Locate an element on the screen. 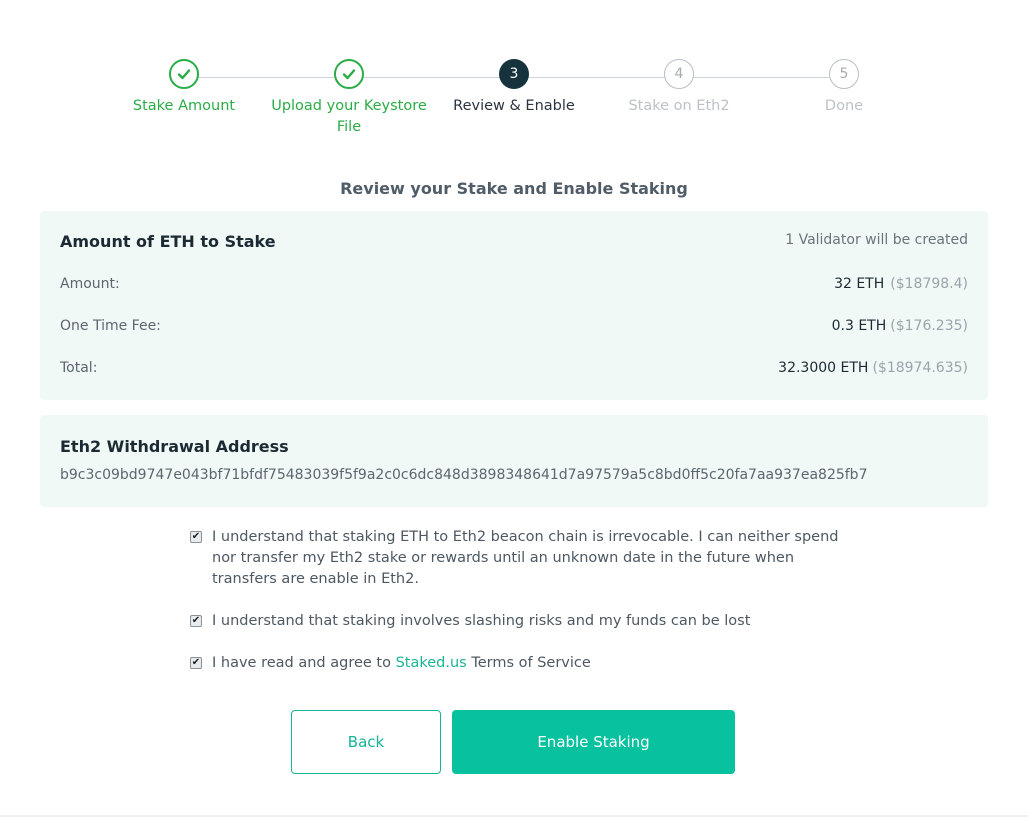  step-4: 4 Stake on Eth2 is located at coordinates (679, 88).